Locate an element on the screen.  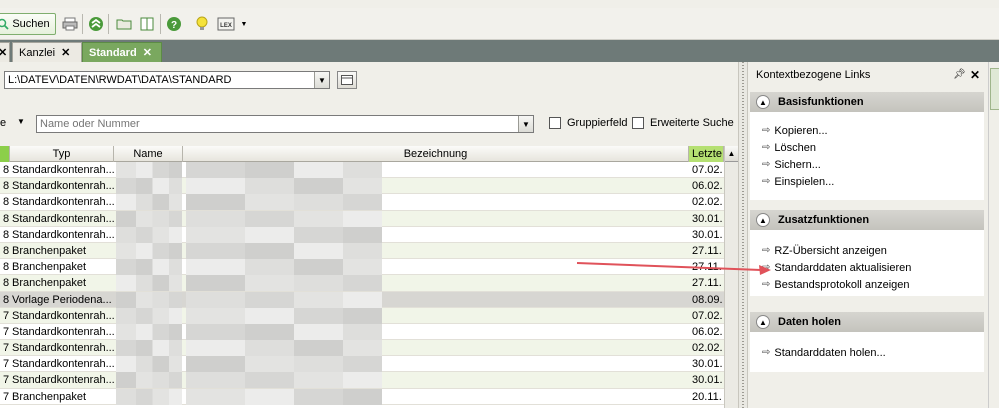
section-header: ▲ Daten holen is located at coordinates (867, 322).